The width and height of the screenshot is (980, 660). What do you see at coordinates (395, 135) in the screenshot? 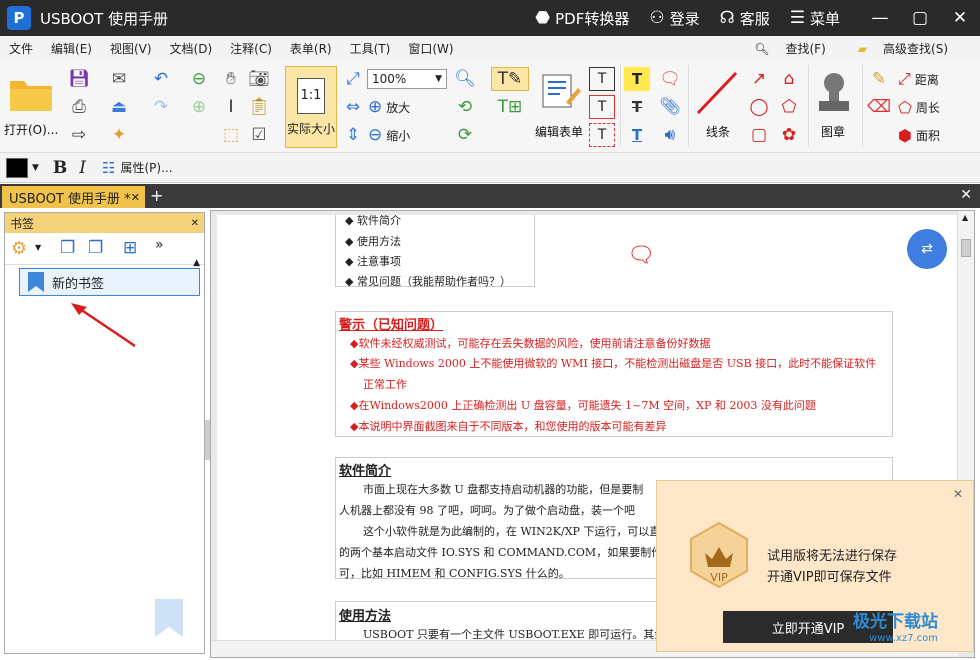
I see `zoom-out-button: ⊖ 缩小` at bounding box center [395, 135].